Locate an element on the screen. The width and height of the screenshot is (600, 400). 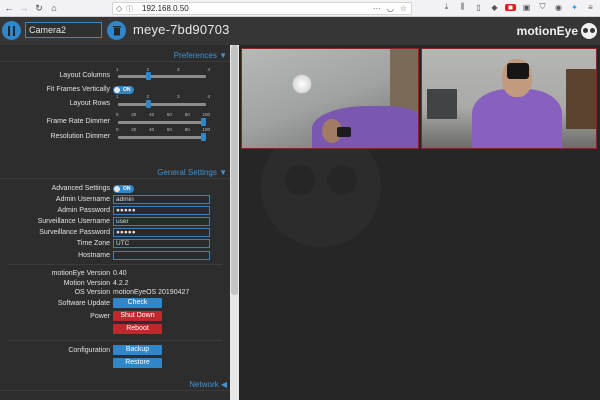
fit-frames-toggle: ON is located at coordinates (123, 90).